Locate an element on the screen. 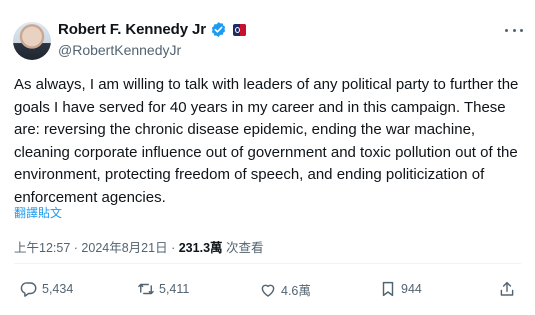 Image resolution: width=535 pixels, height=315 pixels. repost-button: 5,411 is located at coordinates (163, 289).